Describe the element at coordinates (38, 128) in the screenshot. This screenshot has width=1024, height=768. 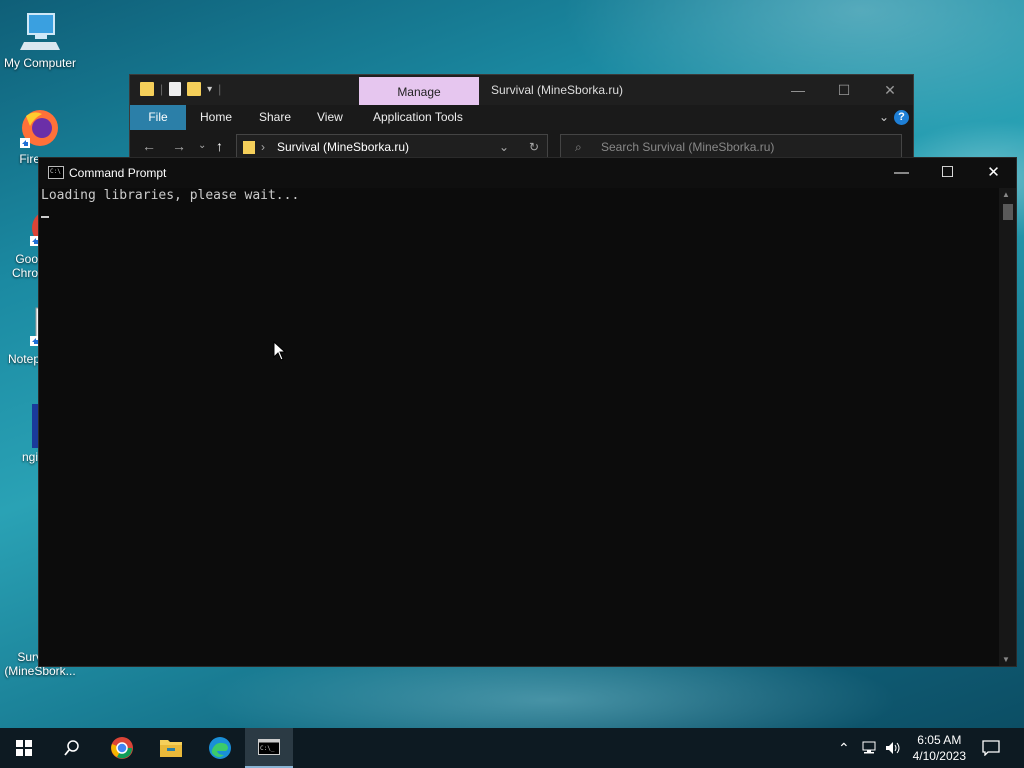
I see `firefox-icon` at that location.